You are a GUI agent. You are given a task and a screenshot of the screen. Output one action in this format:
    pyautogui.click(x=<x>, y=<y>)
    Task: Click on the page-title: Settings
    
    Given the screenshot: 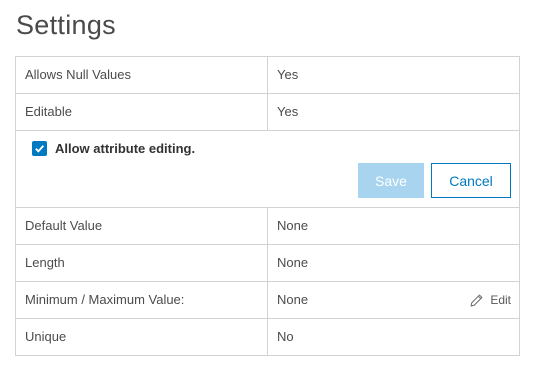 What is the action you would take?
    pyautogui.click(x=66, y=25)
    